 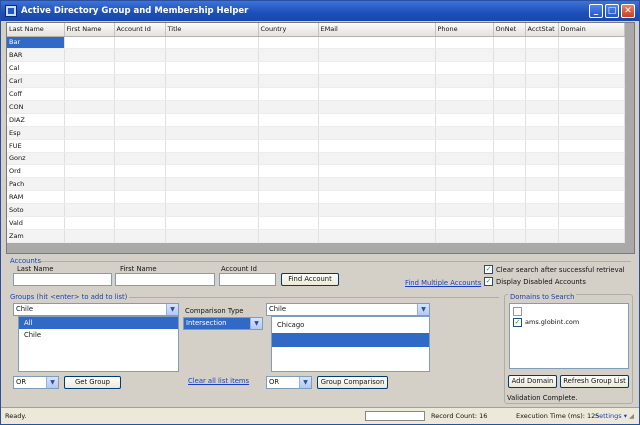 I want to click on minimize-button: _, so click(x=596, y=11).